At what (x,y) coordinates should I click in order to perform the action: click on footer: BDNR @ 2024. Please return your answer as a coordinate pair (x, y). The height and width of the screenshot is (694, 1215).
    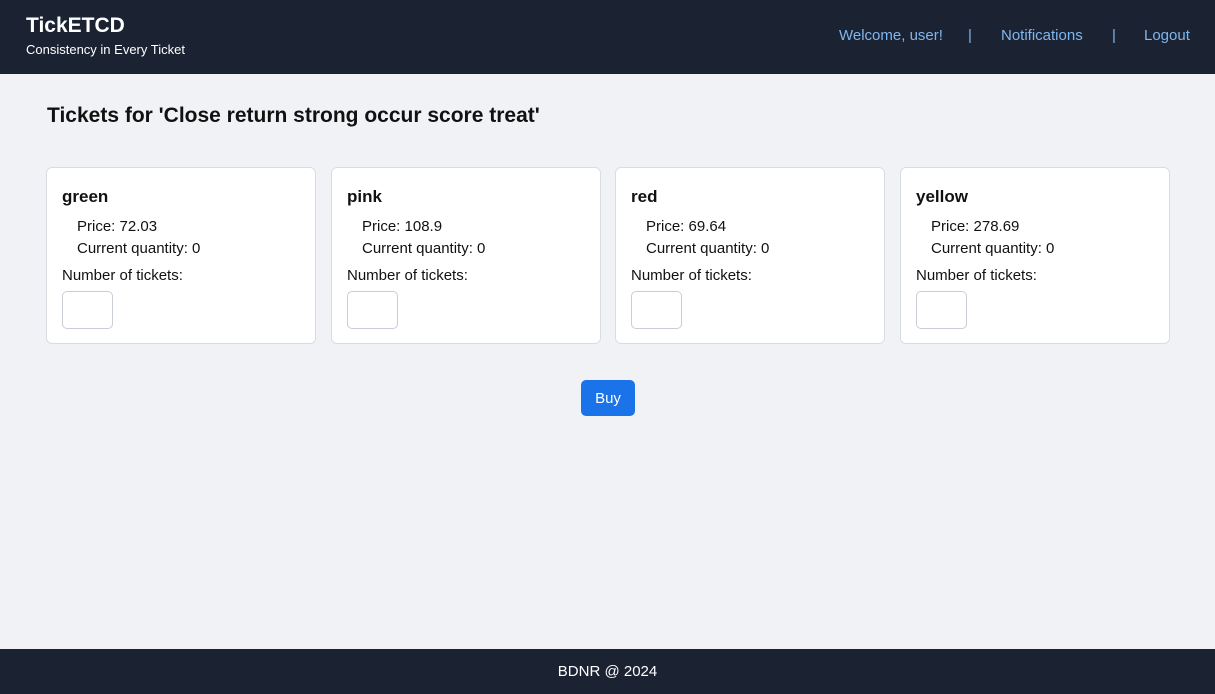
    Looking at the image, I should click on (607, 671).